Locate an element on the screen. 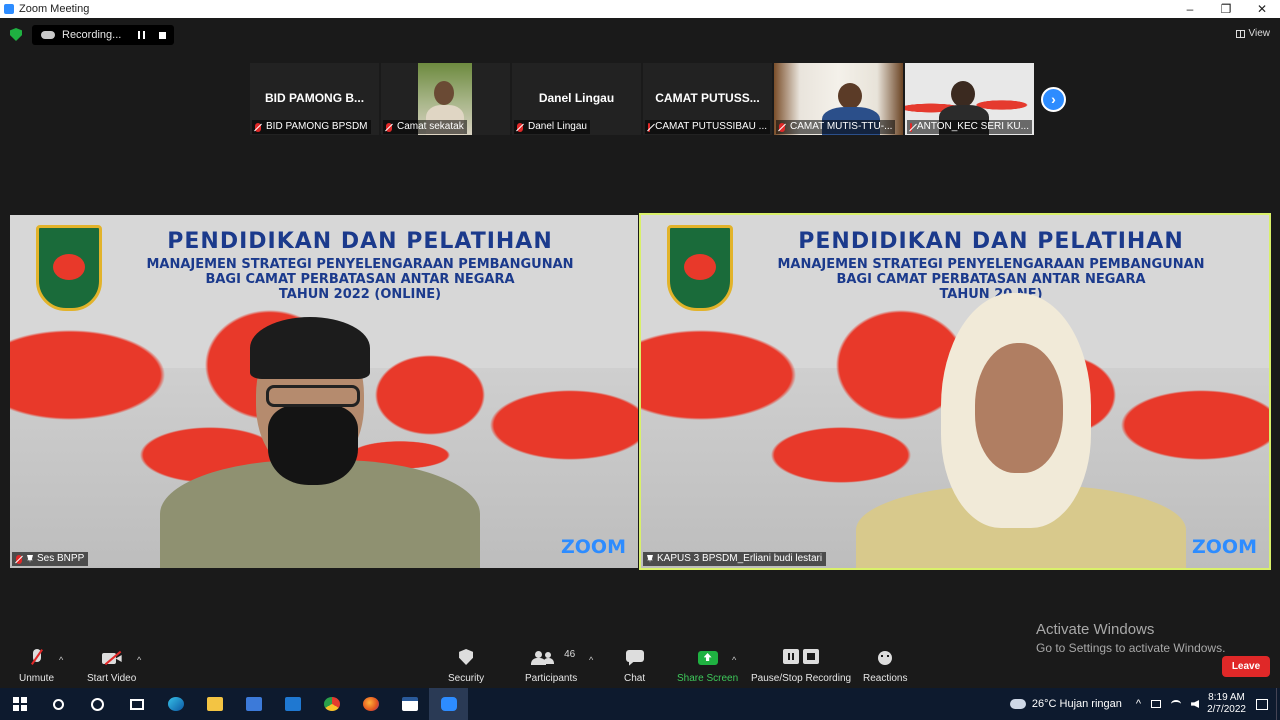 The image size is (1280, 720). share-screen-icon is located at coordinates (707, 658).